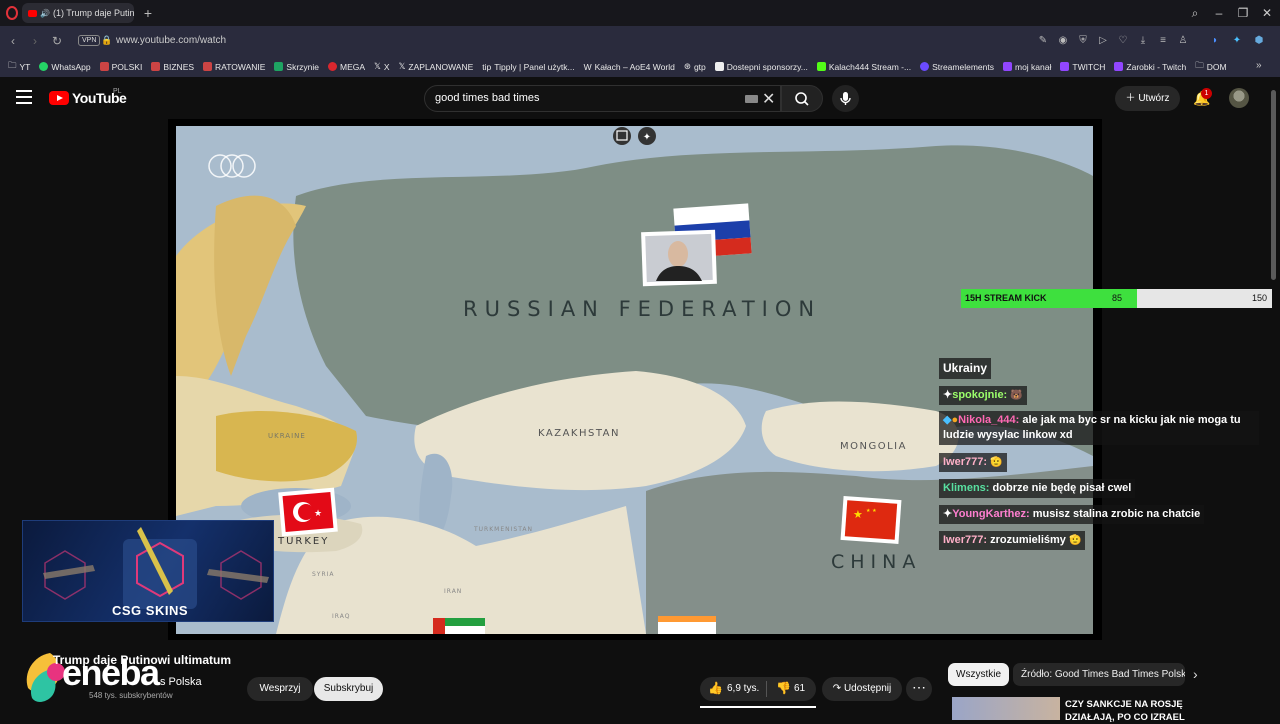 The image size is (1280, 724). Describe the element at coordinates (1083, 41) in the screenshot. I see `shield-icon: ⛨` at that location.